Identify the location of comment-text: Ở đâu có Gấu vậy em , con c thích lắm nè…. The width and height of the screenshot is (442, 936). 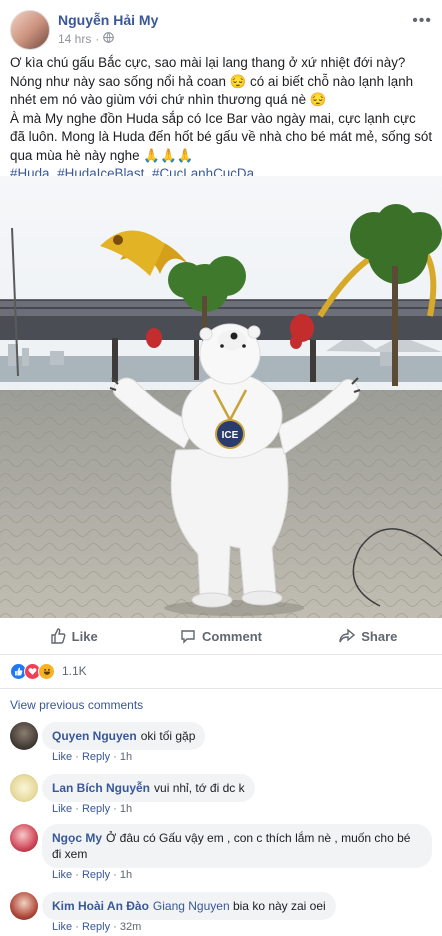
(231, 846).